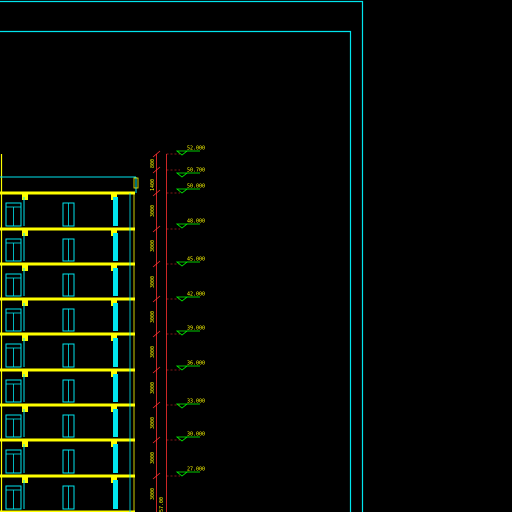 The height and width of the screenshot is (512, 512). Describe the element at coordinates (196, 364) in the screenshot. I see `elevation-label: 36.000` at that location.